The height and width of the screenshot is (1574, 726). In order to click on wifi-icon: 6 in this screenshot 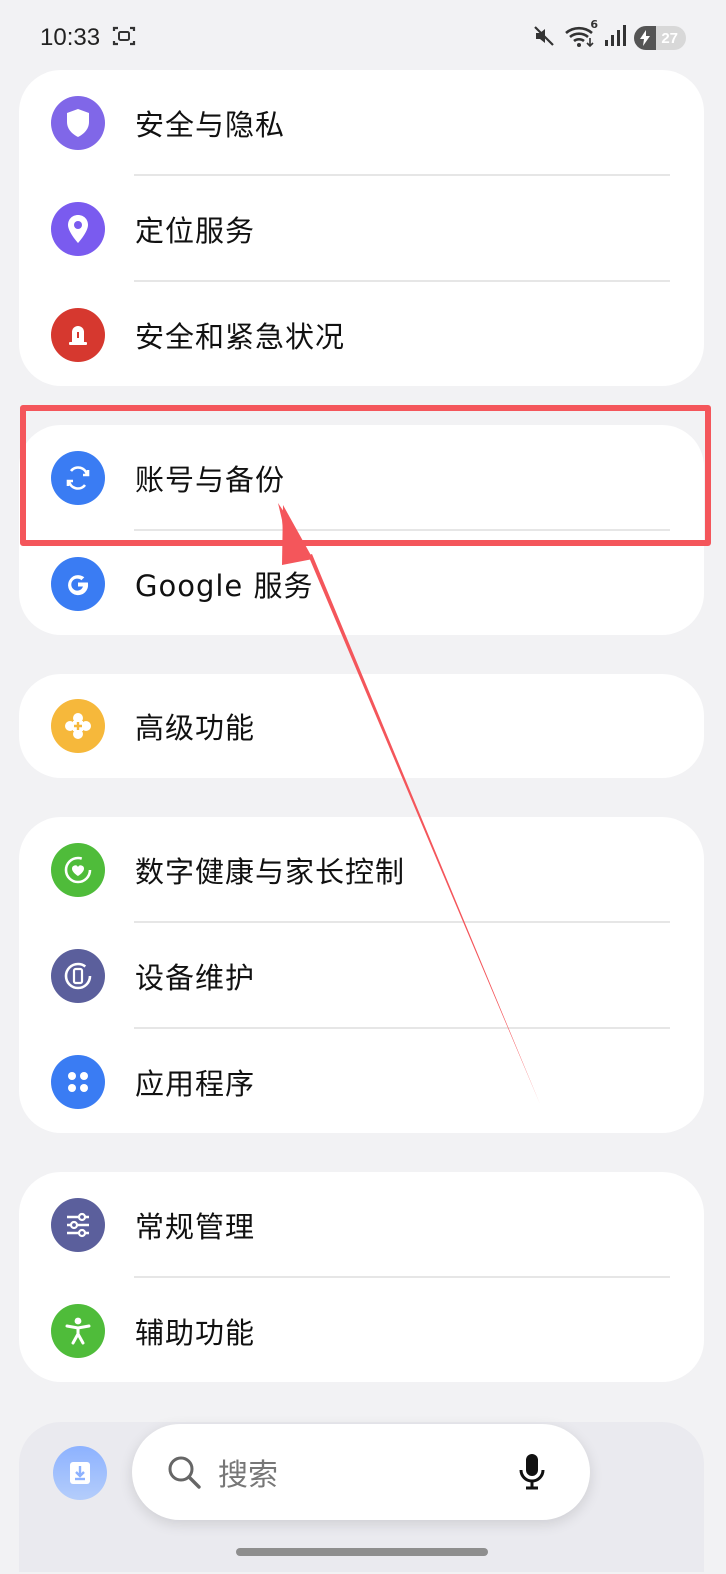, I will do `click(581, 35)`.